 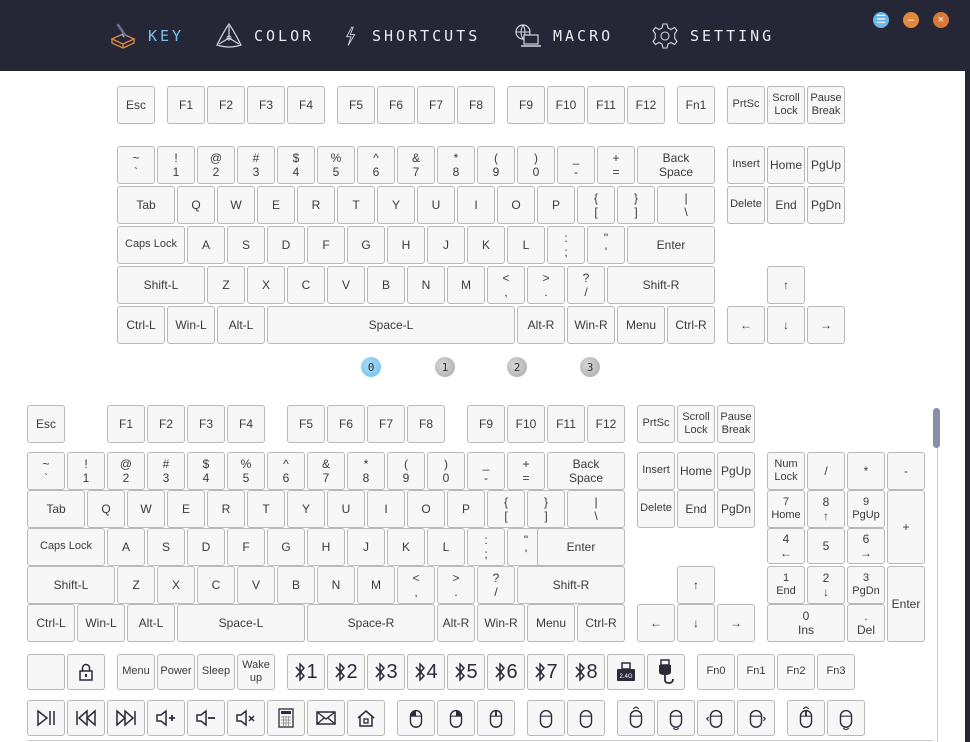 What do you see at coordinates (376, 585) in the screenshot?
I see `key-m: M` at bounding box center [376, 585].